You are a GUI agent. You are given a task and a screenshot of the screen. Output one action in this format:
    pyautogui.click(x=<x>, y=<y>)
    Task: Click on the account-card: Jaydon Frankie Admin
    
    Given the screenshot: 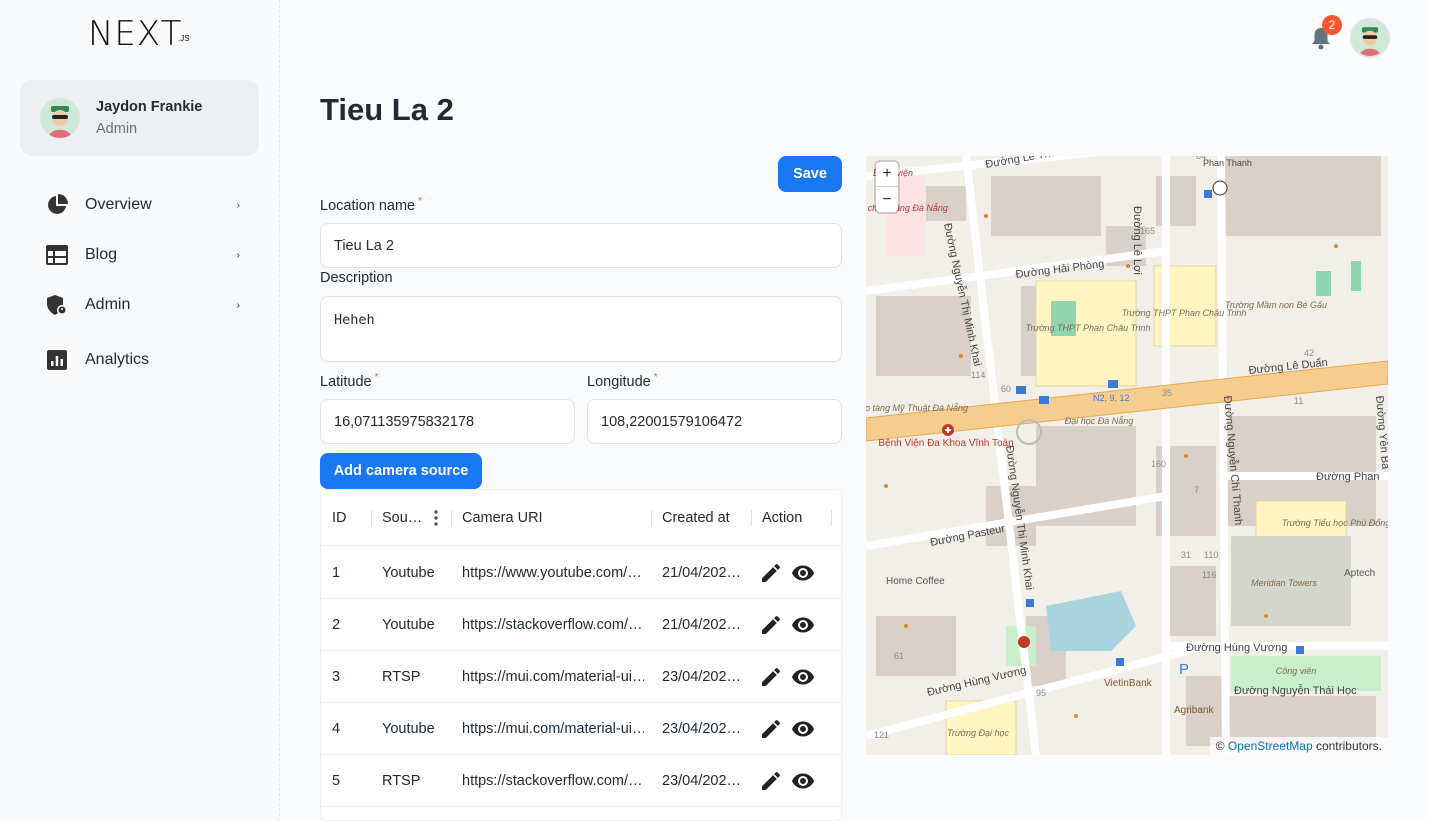 What is the action you would take?
    pyautogui.click(x=139, y=118)
    